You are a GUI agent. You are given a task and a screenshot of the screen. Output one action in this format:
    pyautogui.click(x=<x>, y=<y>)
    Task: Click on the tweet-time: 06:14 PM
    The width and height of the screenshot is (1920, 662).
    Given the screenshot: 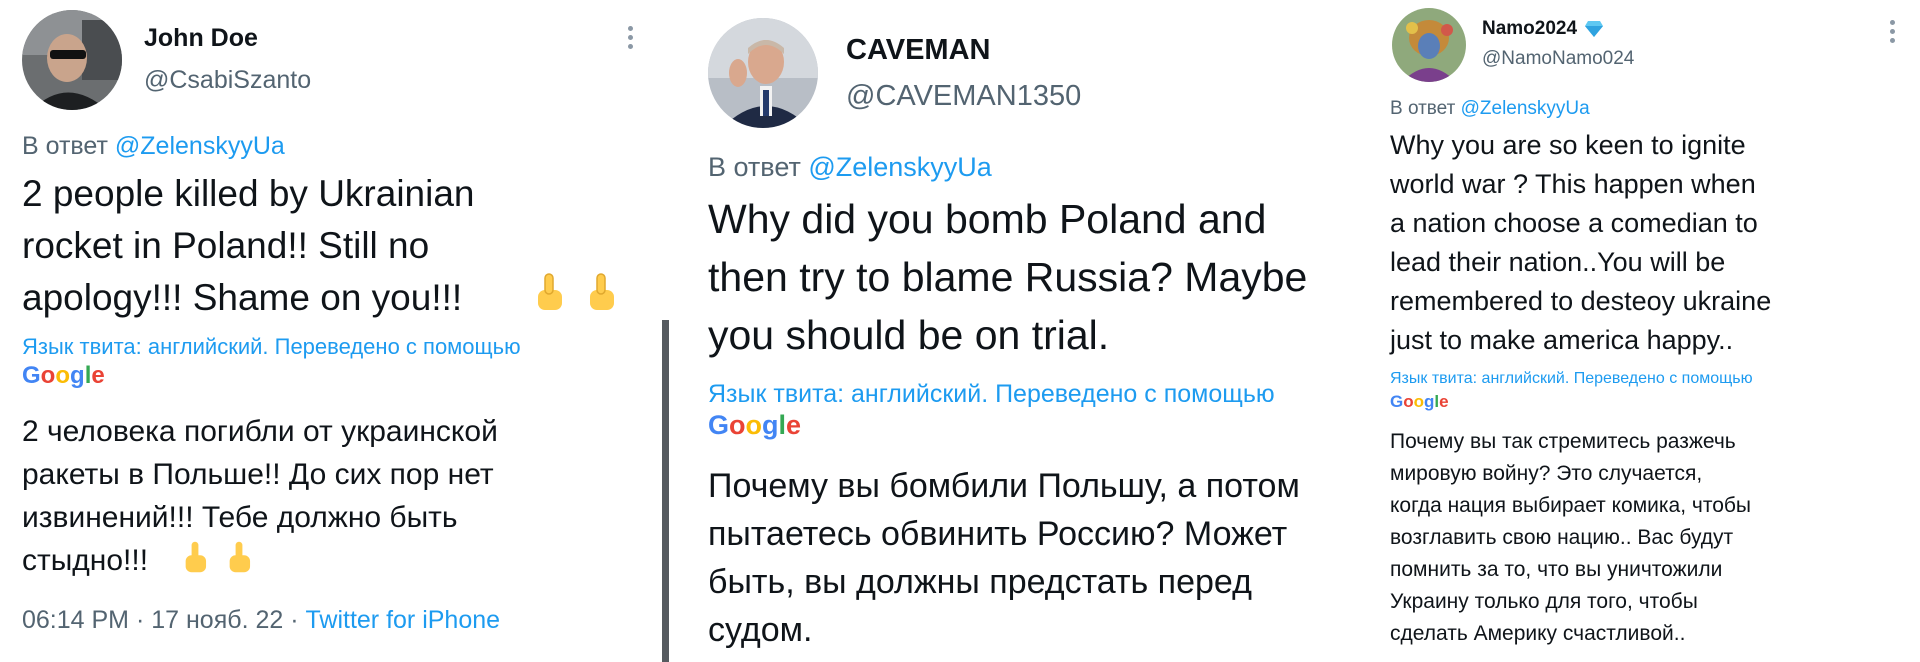 What is the action you would take?
    pyautogui.click(x=75, y=620)
    